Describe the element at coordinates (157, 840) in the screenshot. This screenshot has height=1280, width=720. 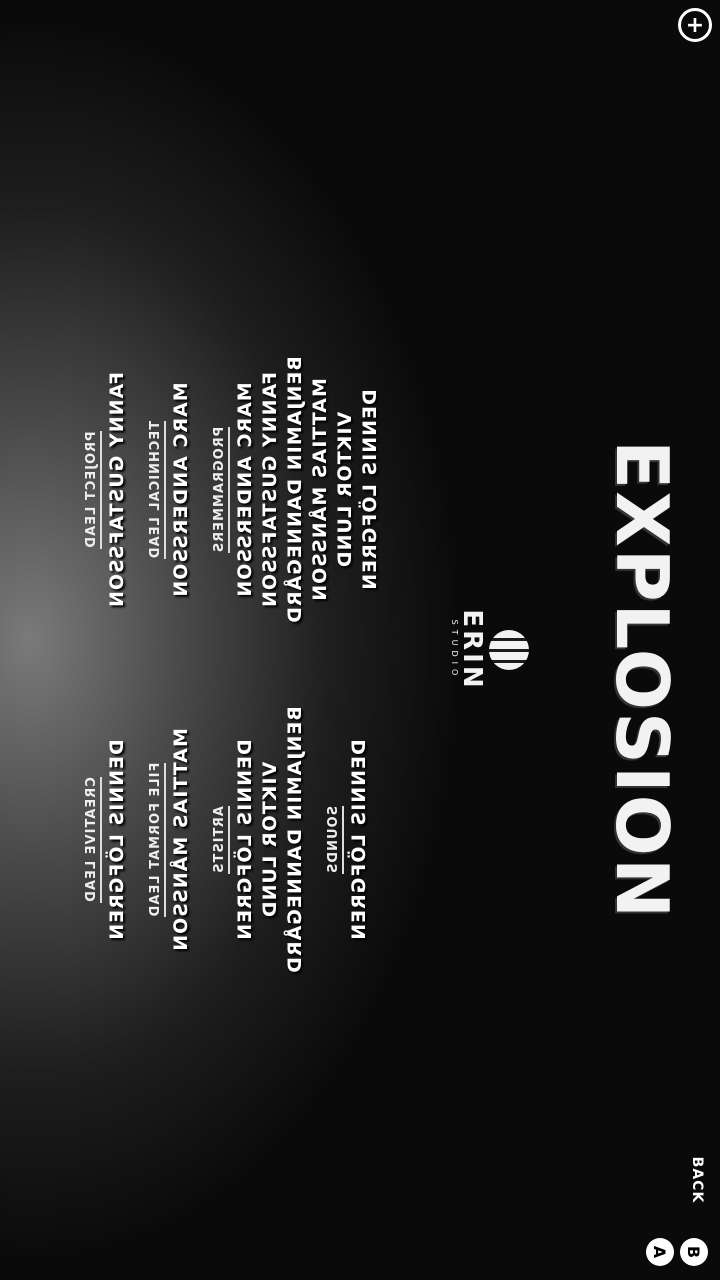
I see `credit-heading: FILE FORMAT LEAD` at that location.